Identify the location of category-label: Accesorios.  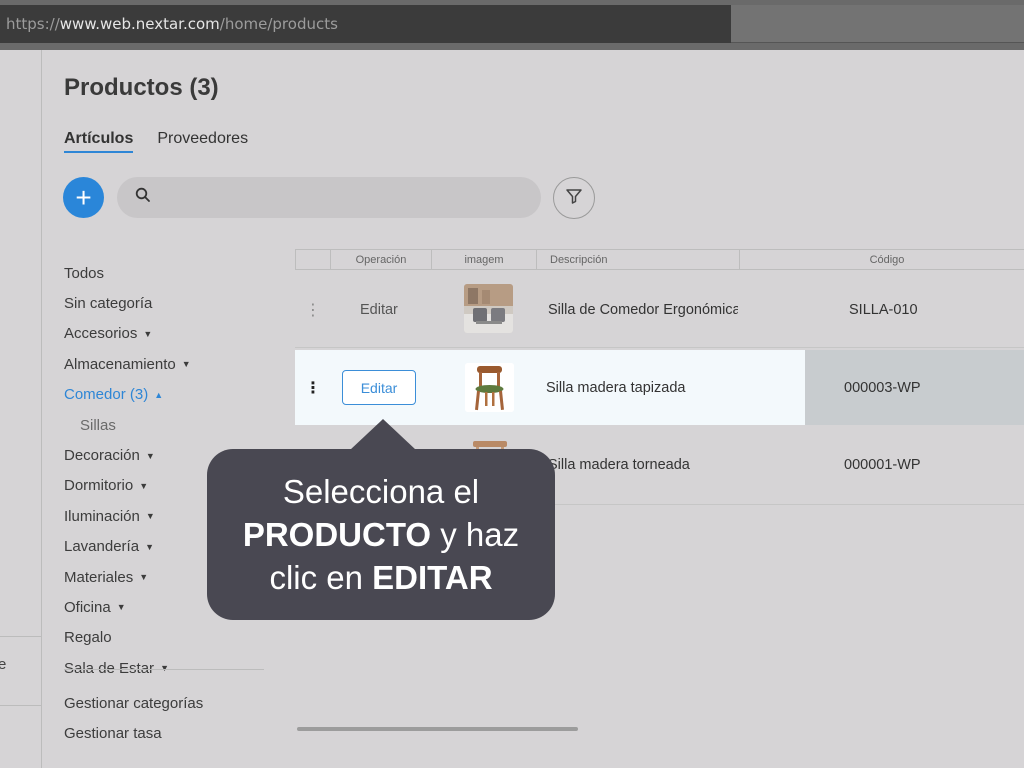
(101, 334).